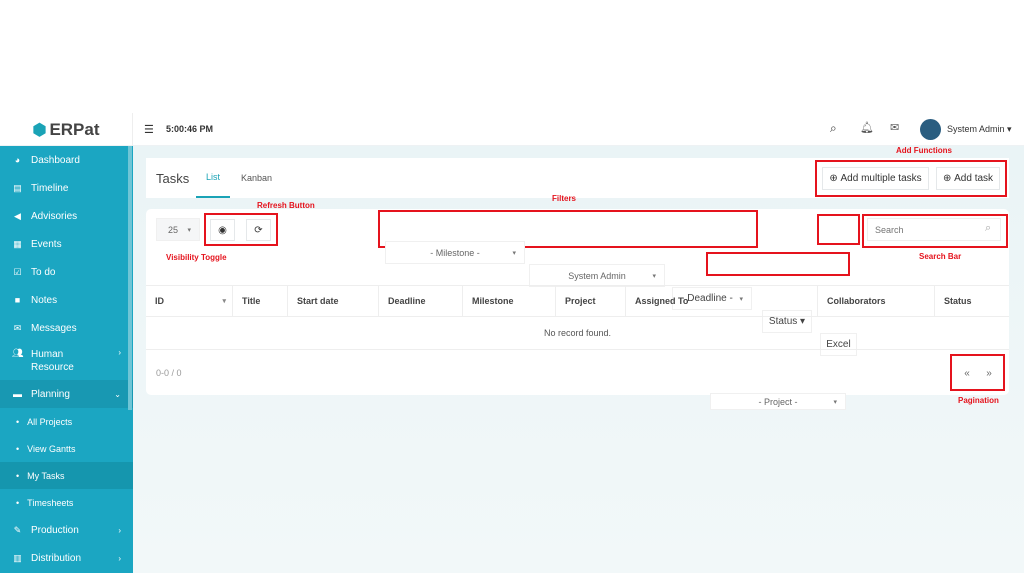  Describe the element at coordinates (968, 178) in the screenshot. I see `add-task-button: ⊕ Add task` at that location.